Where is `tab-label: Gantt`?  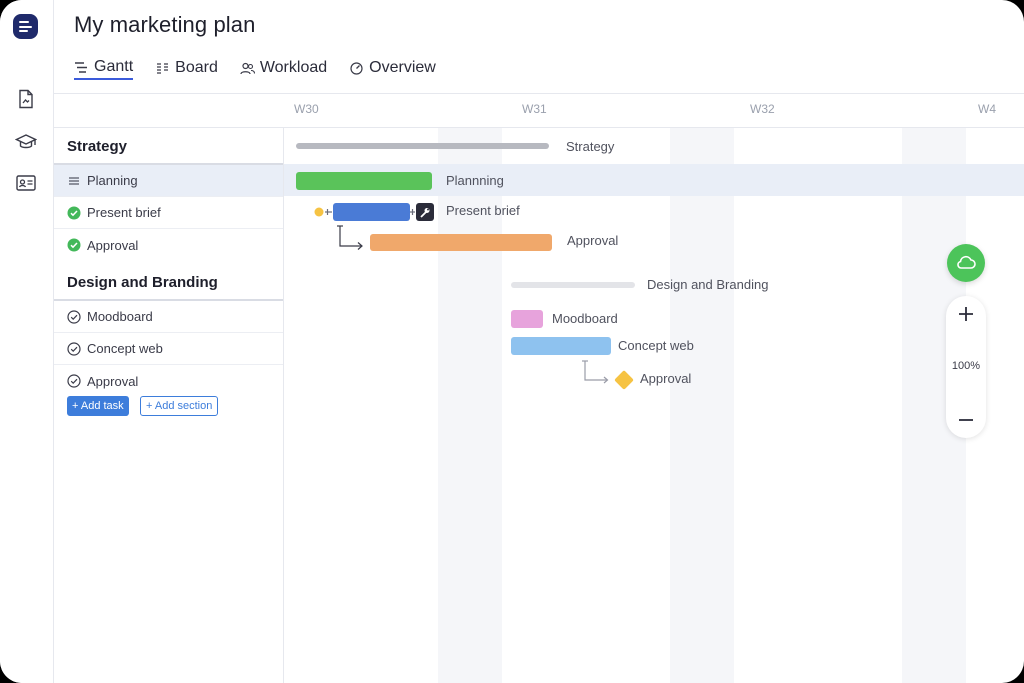
tab-label: Gantt is located at coordinates (114, 66).